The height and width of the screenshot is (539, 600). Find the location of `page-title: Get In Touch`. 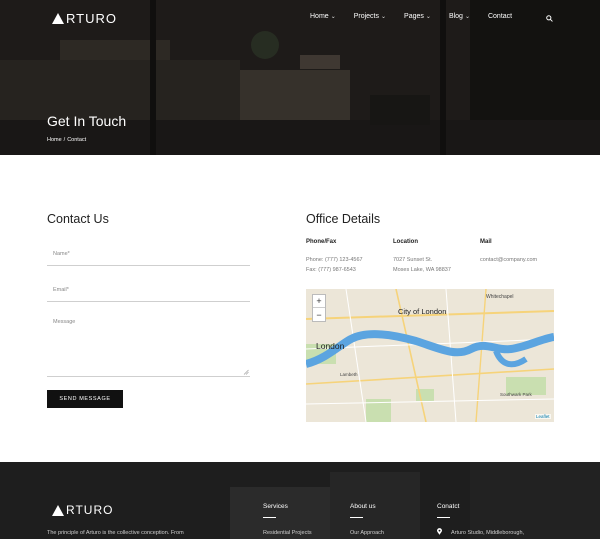

page-title: Get In Touch is located at coordinates (87, 121).